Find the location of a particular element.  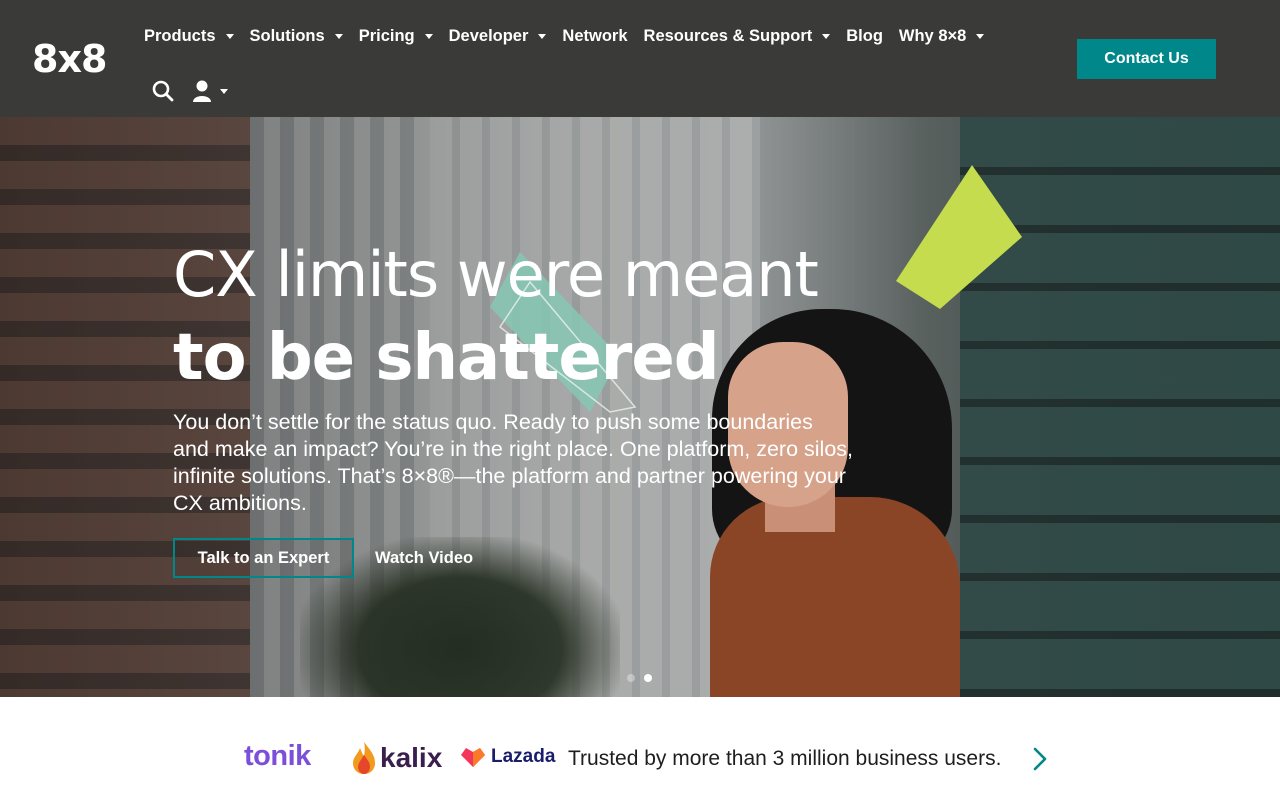

nav-why-8x8: Why 8×8 is located at coordinates (941, 36).